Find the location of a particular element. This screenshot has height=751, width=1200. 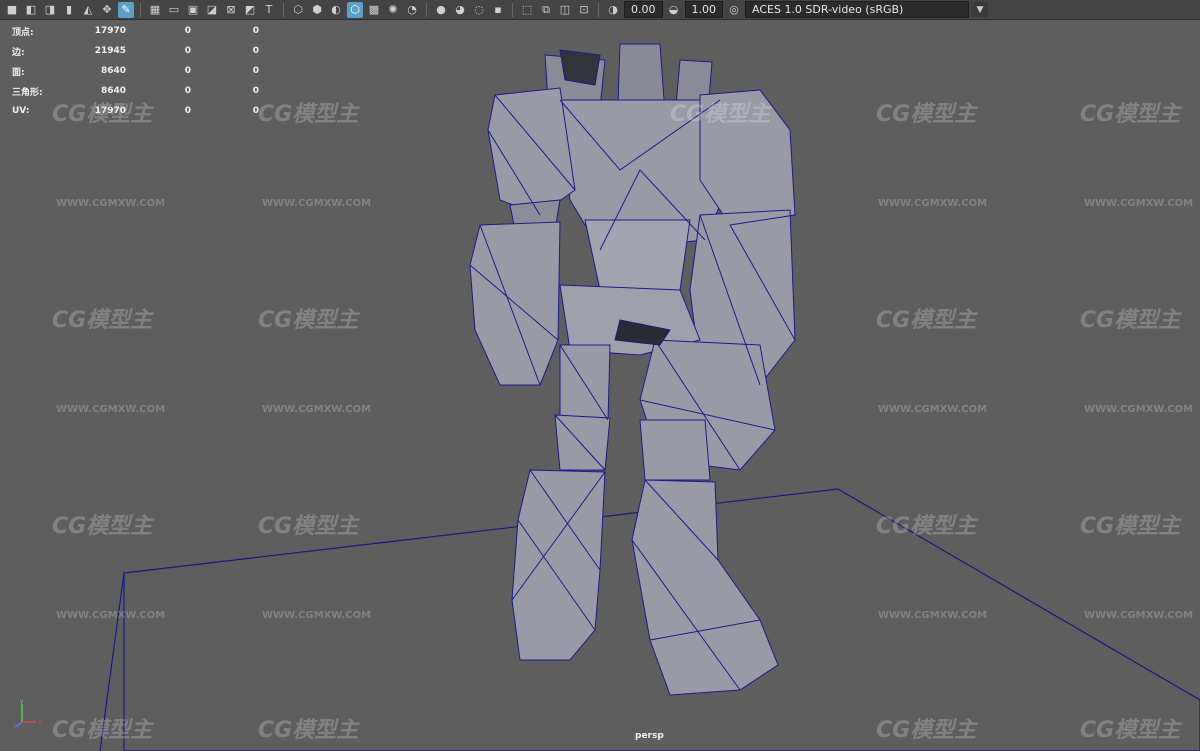

grease-pencil-icon: ✎ is located at coordinates (126, 9).